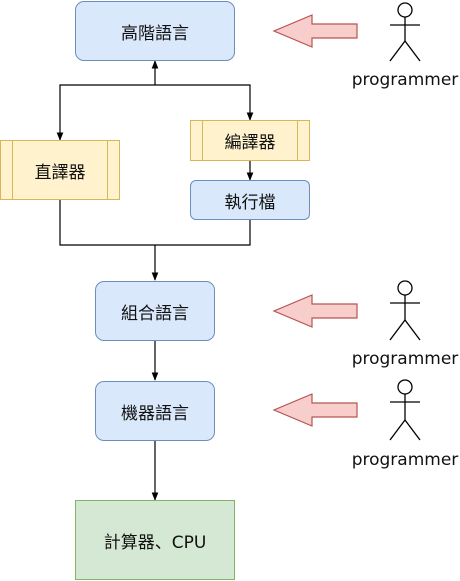 This screenshot has height=581, width=460. Describe the element at coordinates (155, 33) in the screenshot. I see `node-high-level-language-label: 高階語言` at that location.